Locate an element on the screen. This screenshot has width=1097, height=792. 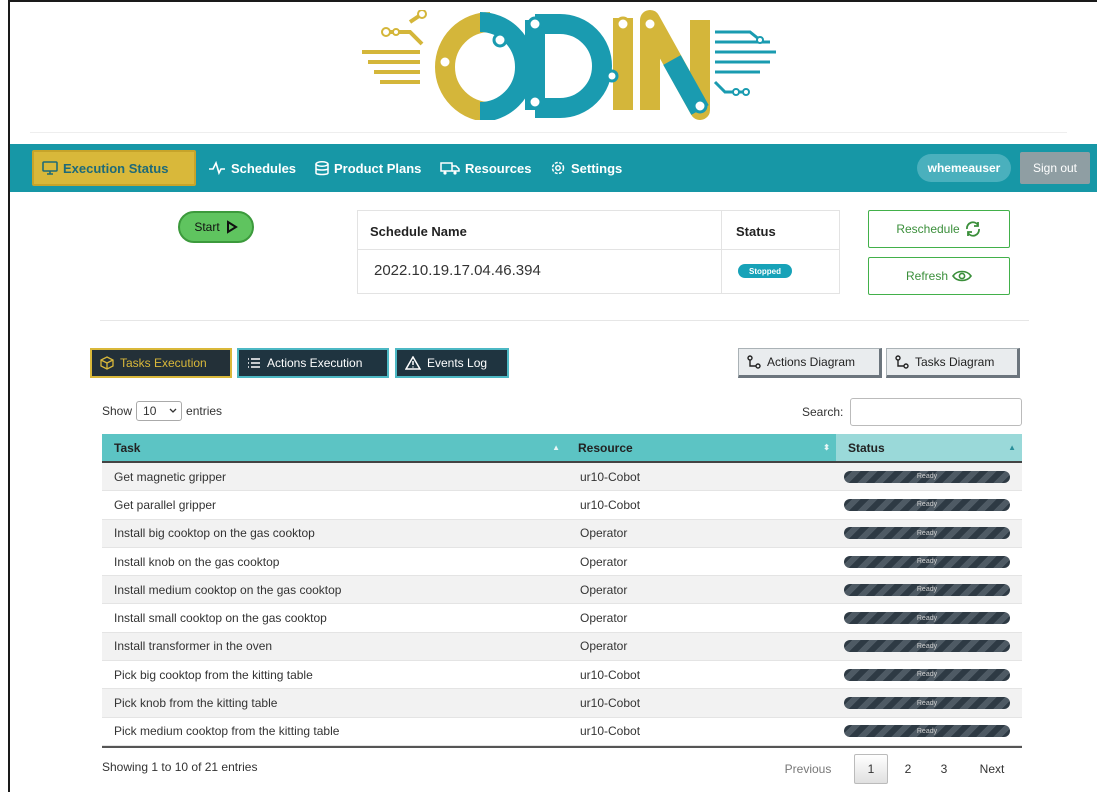
nav-product-plans: Product Plans is located at coordinates (368, 168).